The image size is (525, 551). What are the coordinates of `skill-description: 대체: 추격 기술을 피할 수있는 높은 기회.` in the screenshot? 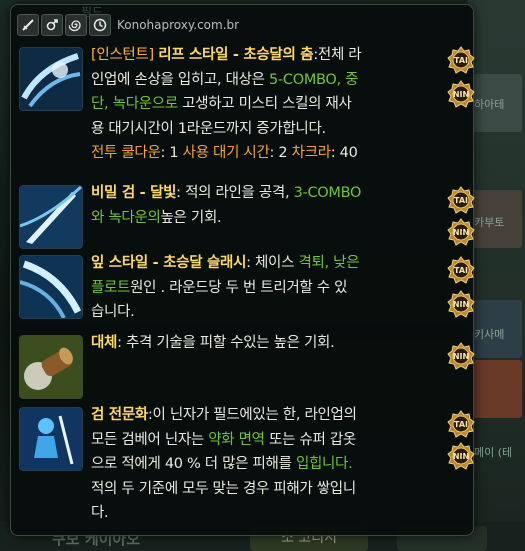 It's located at (271, 343).